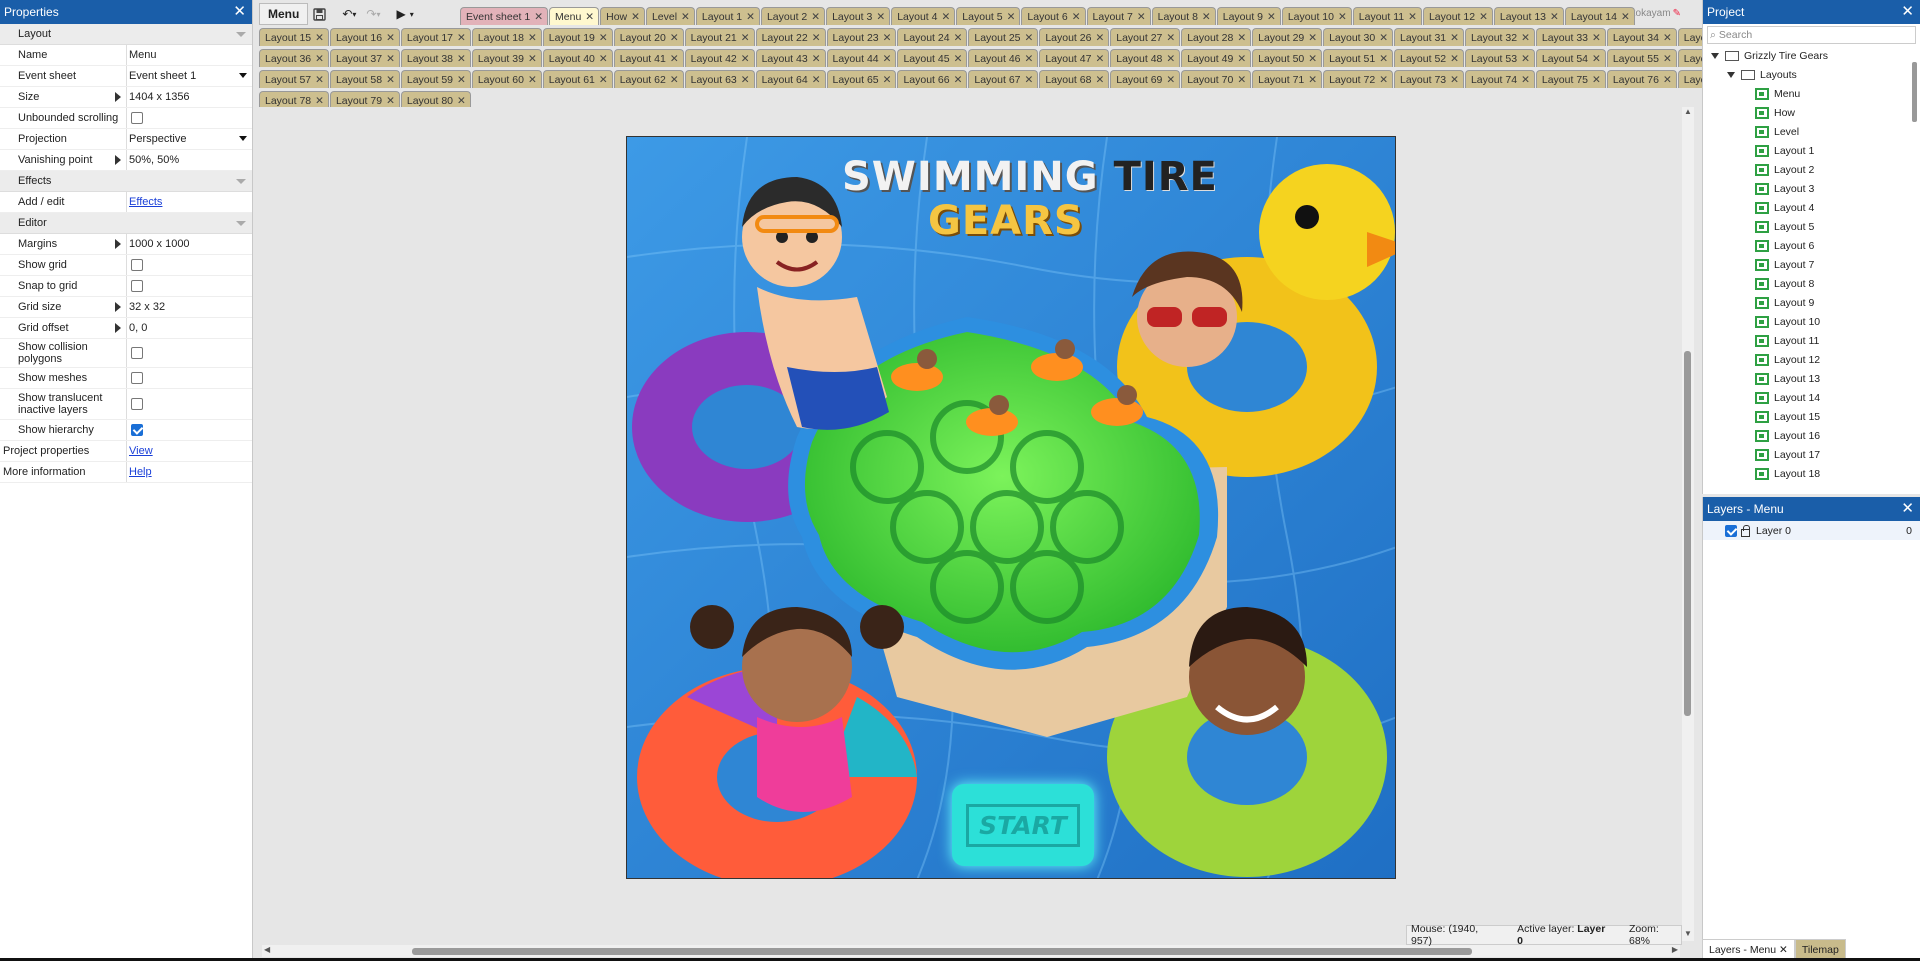 The height and width of the screenshot is (961, 1920). What do you see at coordinates (1118, 16) in the screenshot?
I see `tab-layout-7: Layout 7 ✕` at bounding box center [1118, 16].